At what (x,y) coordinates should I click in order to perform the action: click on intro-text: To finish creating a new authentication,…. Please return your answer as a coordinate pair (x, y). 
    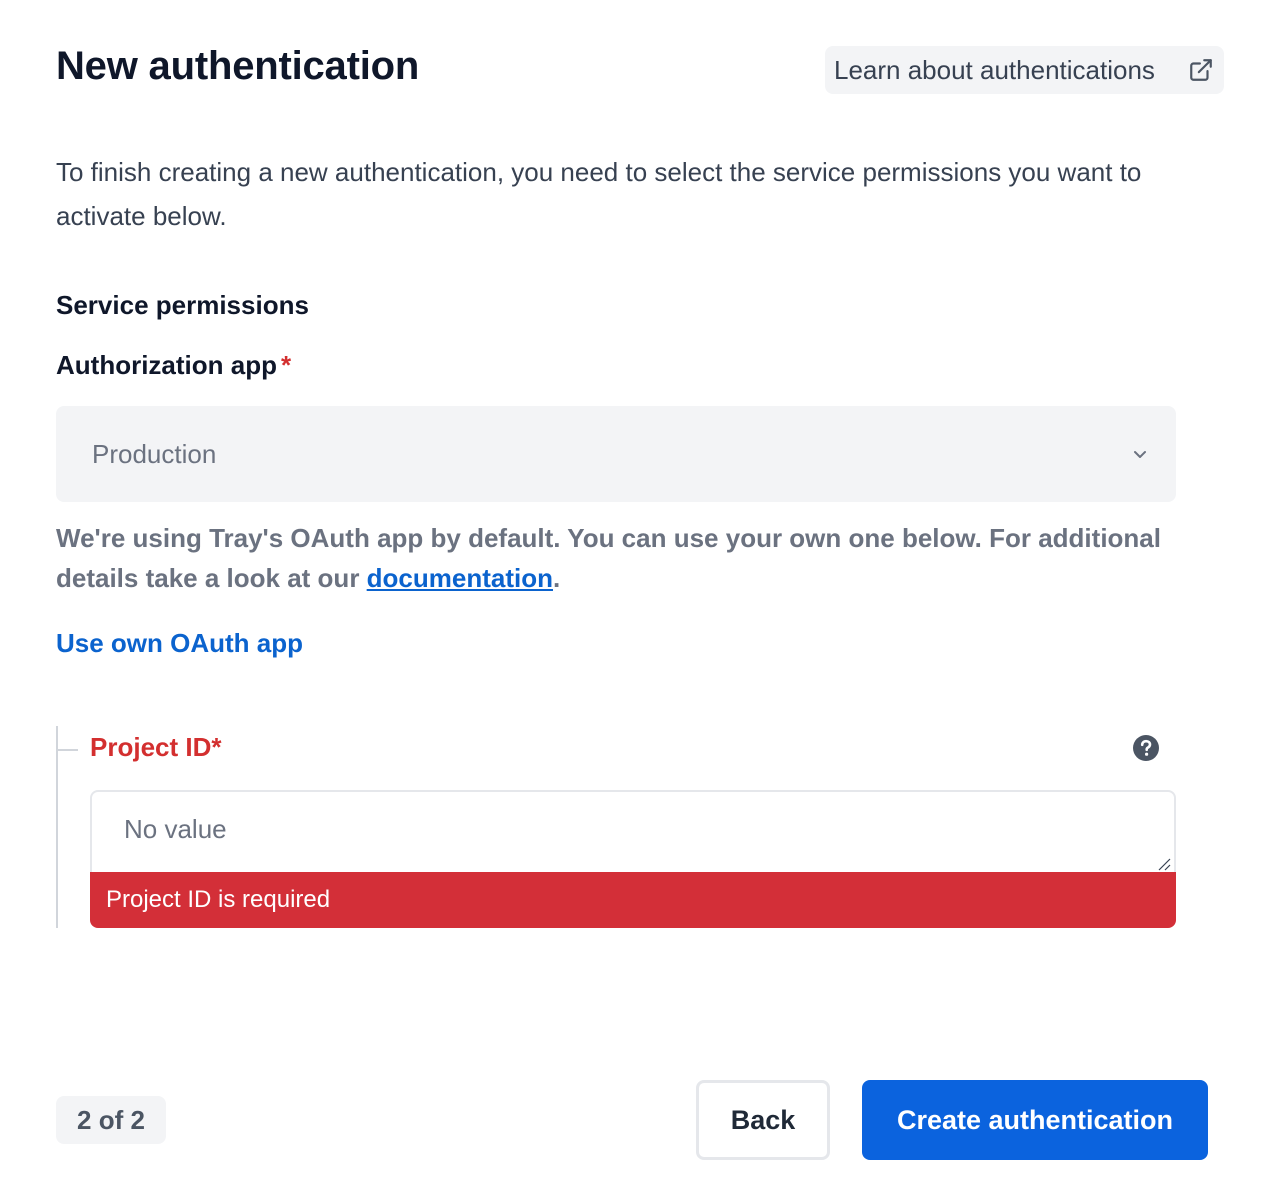
    Looking at the image, I should click on (599, 194).